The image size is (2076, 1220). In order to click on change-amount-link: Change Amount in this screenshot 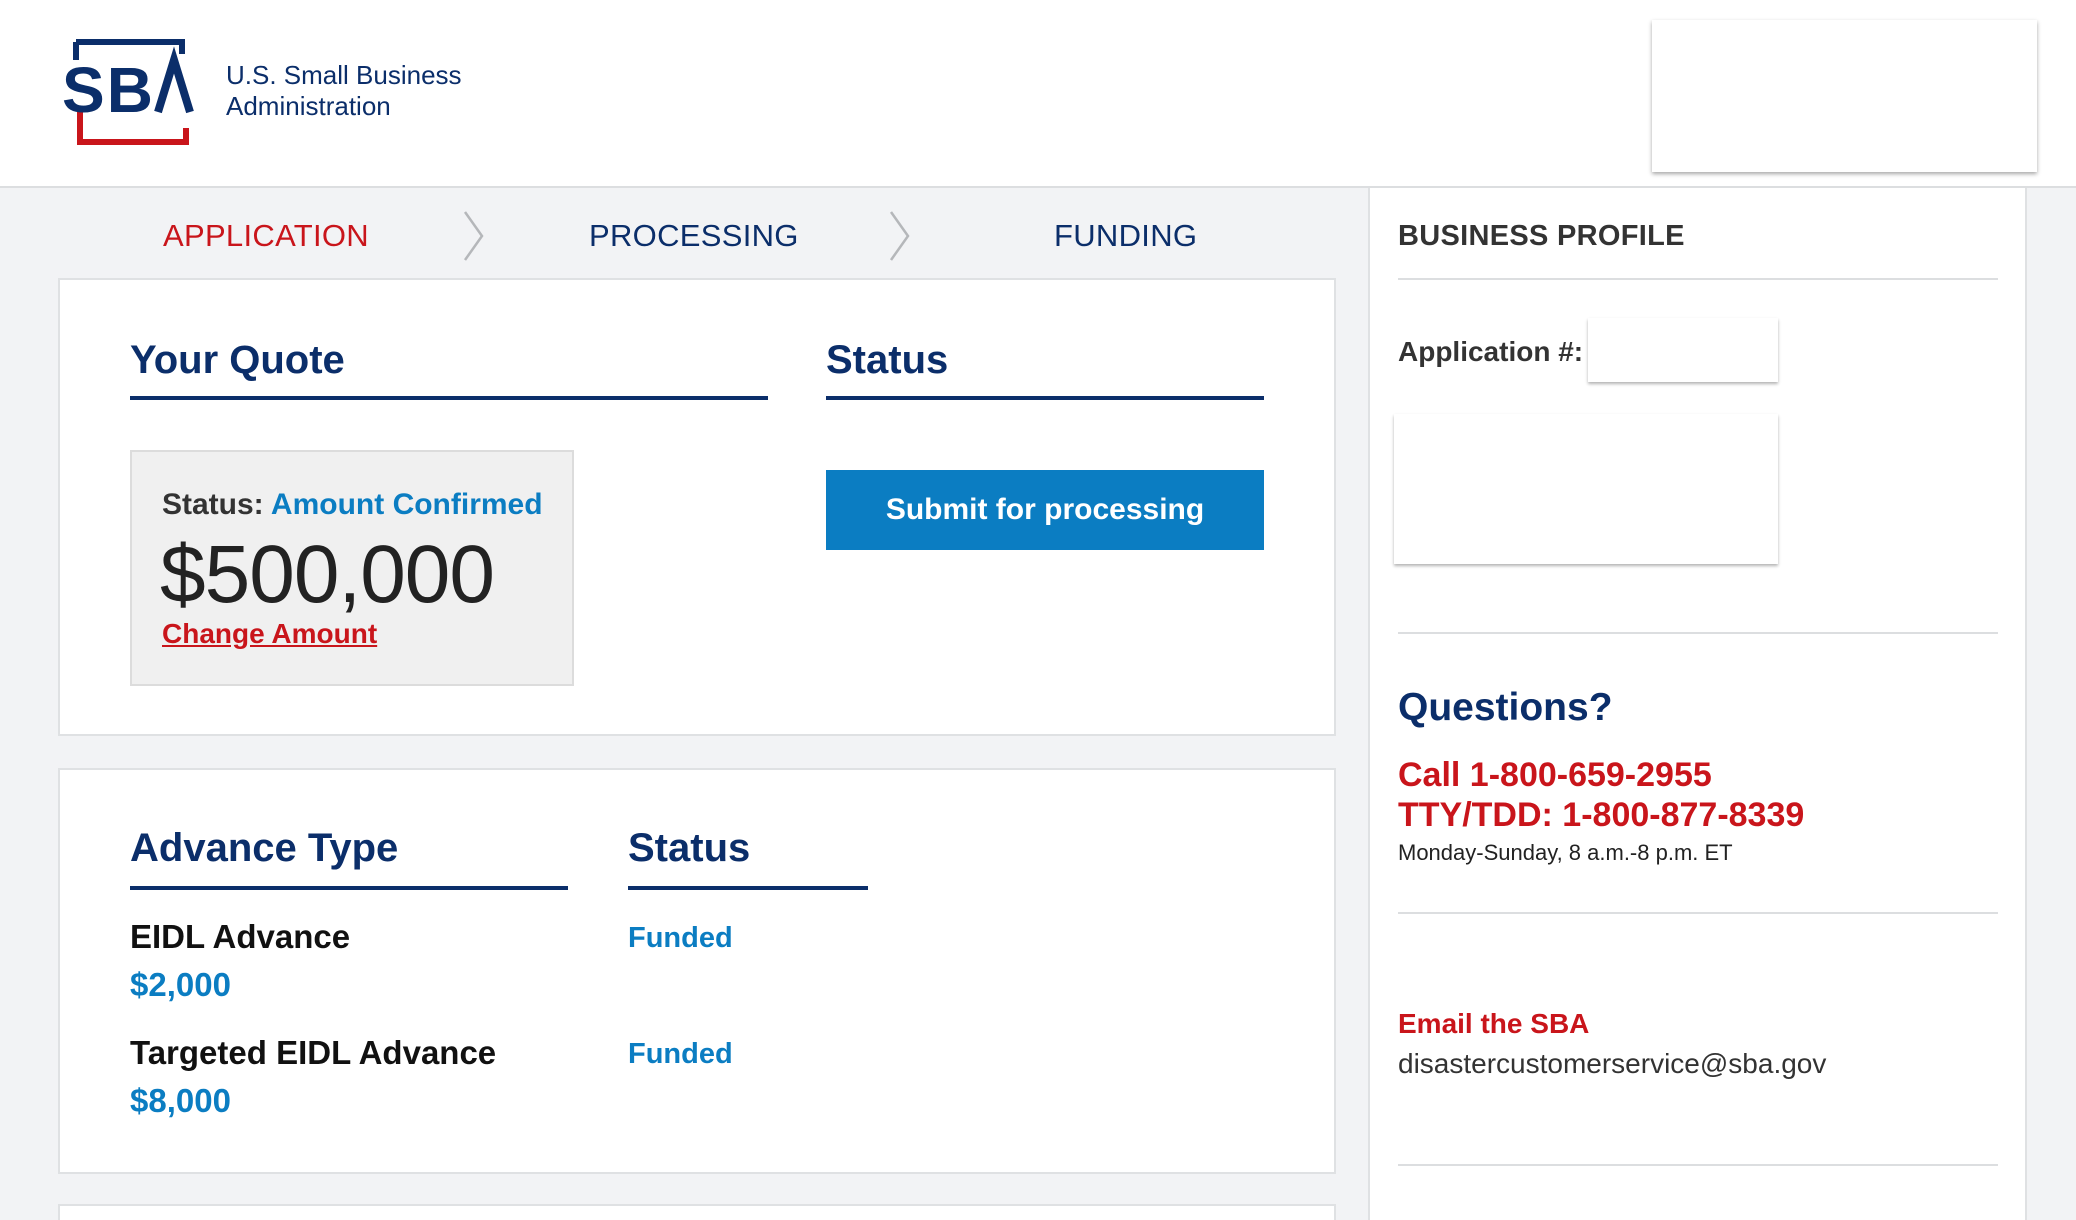, I will do `click(269, 634)`.